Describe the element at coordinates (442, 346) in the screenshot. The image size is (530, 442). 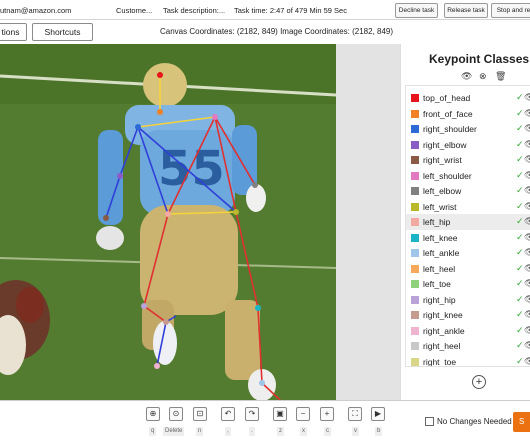
I see `keypoint-label: right_heel` at that location.